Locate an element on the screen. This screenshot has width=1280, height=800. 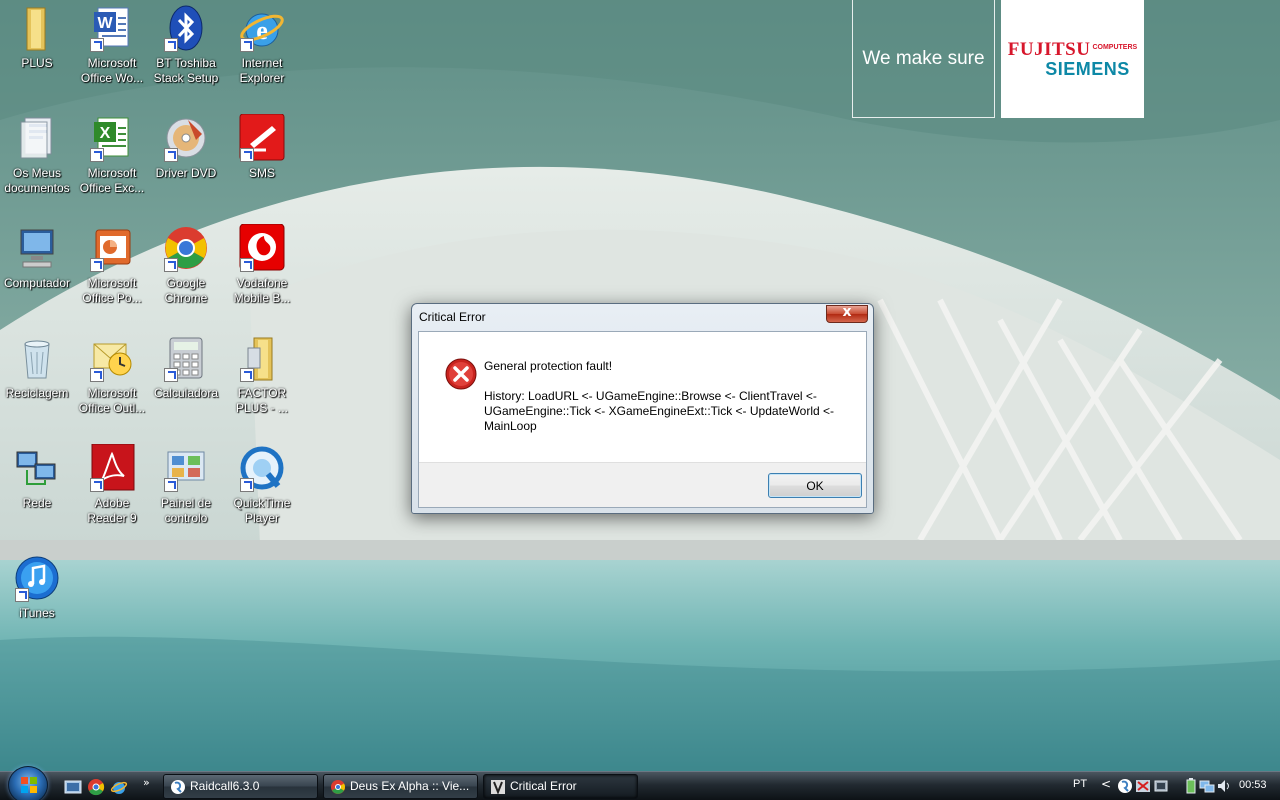
desktop-icon-documents: Os Meus documentos is located at coordinates (37, 164).